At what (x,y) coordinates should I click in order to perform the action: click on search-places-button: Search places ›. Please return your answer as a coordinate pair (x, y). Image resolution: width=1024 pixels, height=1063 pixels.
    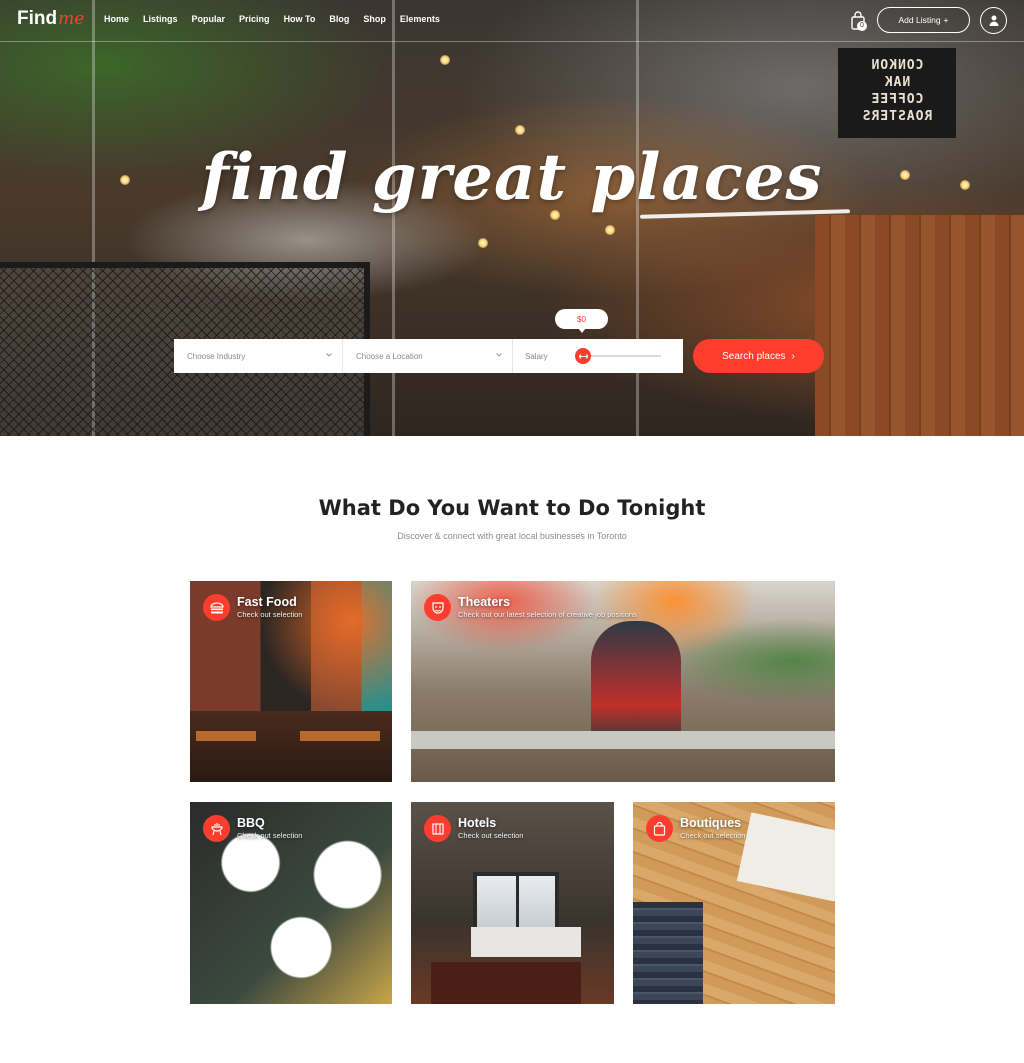
    Looking at the image, I should click on (758, 356).